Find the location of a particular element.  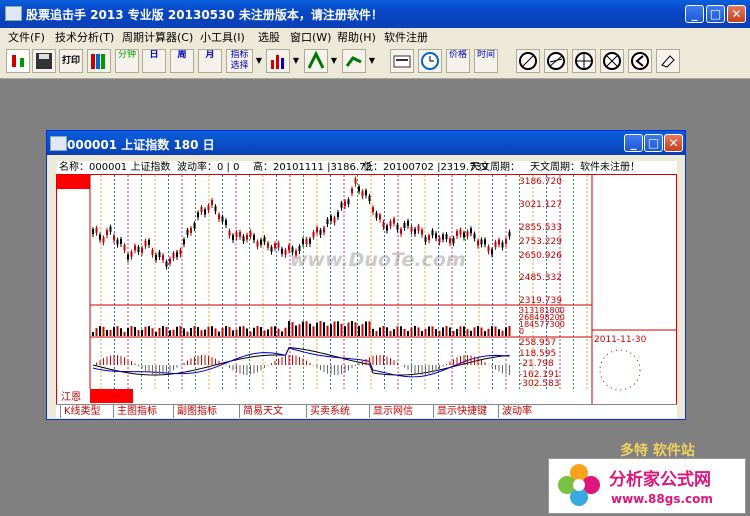

tab-kline-type: K线类型 is located at coordinates (80, 411).